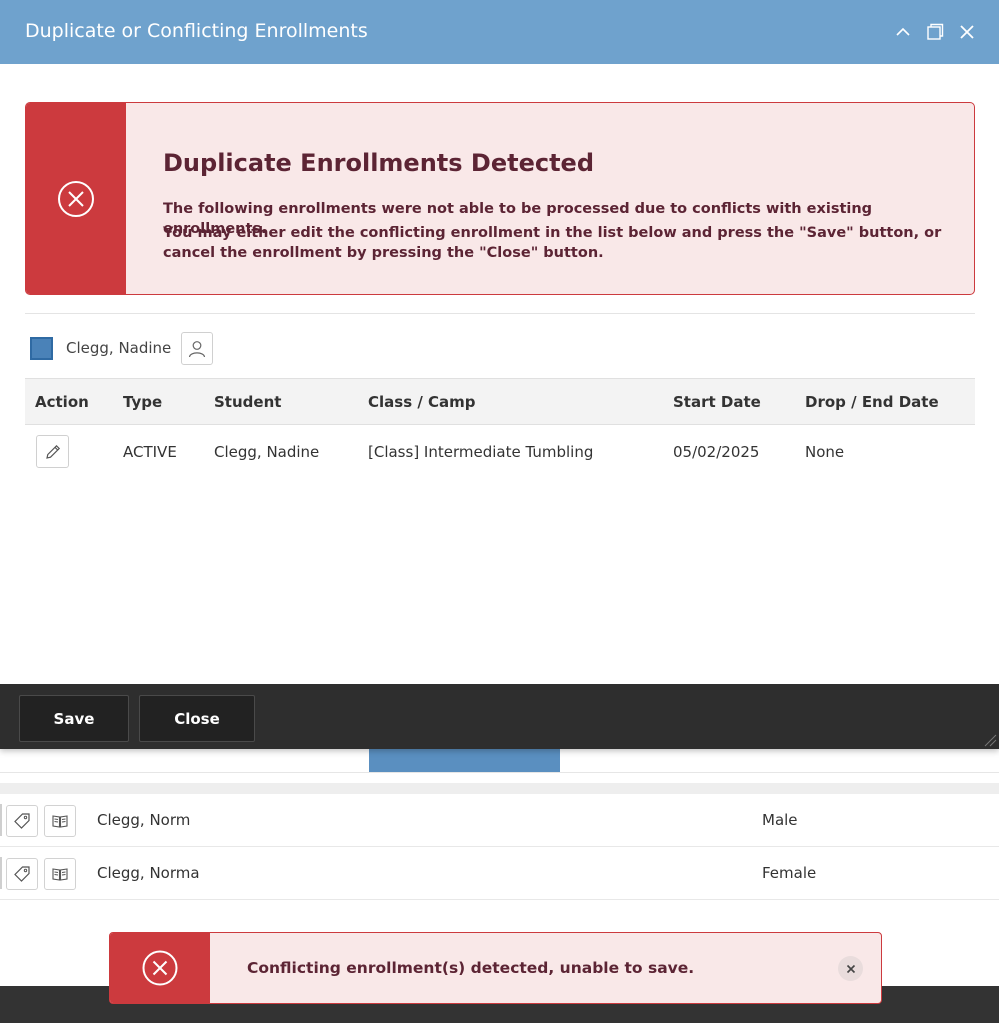 Image resolution: width=999 pixels, height=1023 pixels. Describe the element at coordinates (196, 31) in the screenshot. I see `modal-title: Duplicate or Conflicting Enrollments` at that location.